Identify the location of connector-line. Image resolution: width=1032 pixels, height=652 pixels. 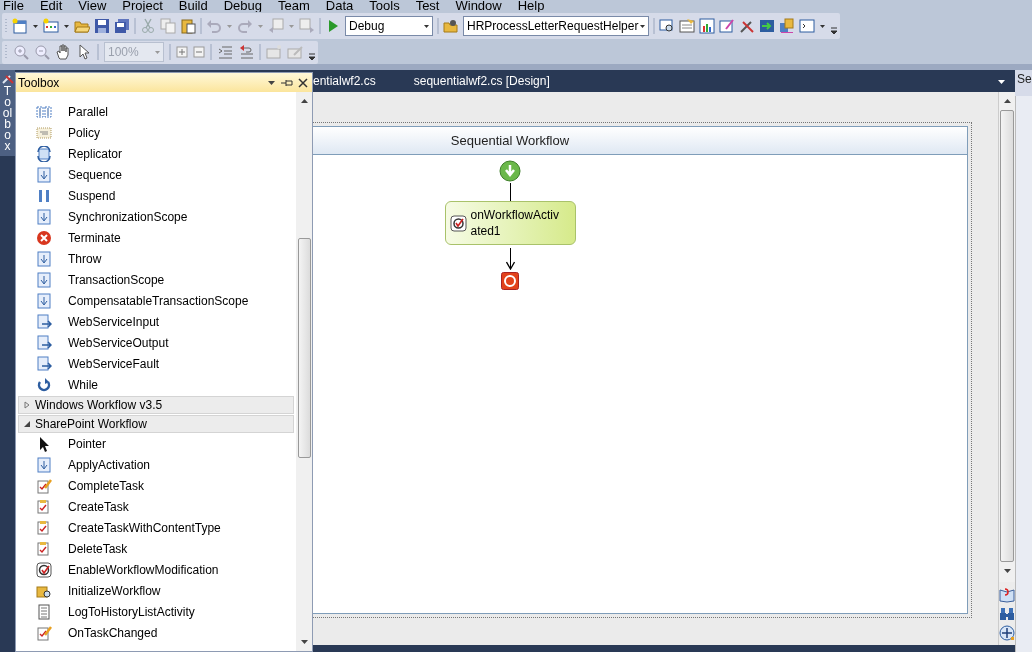
(510, 192).